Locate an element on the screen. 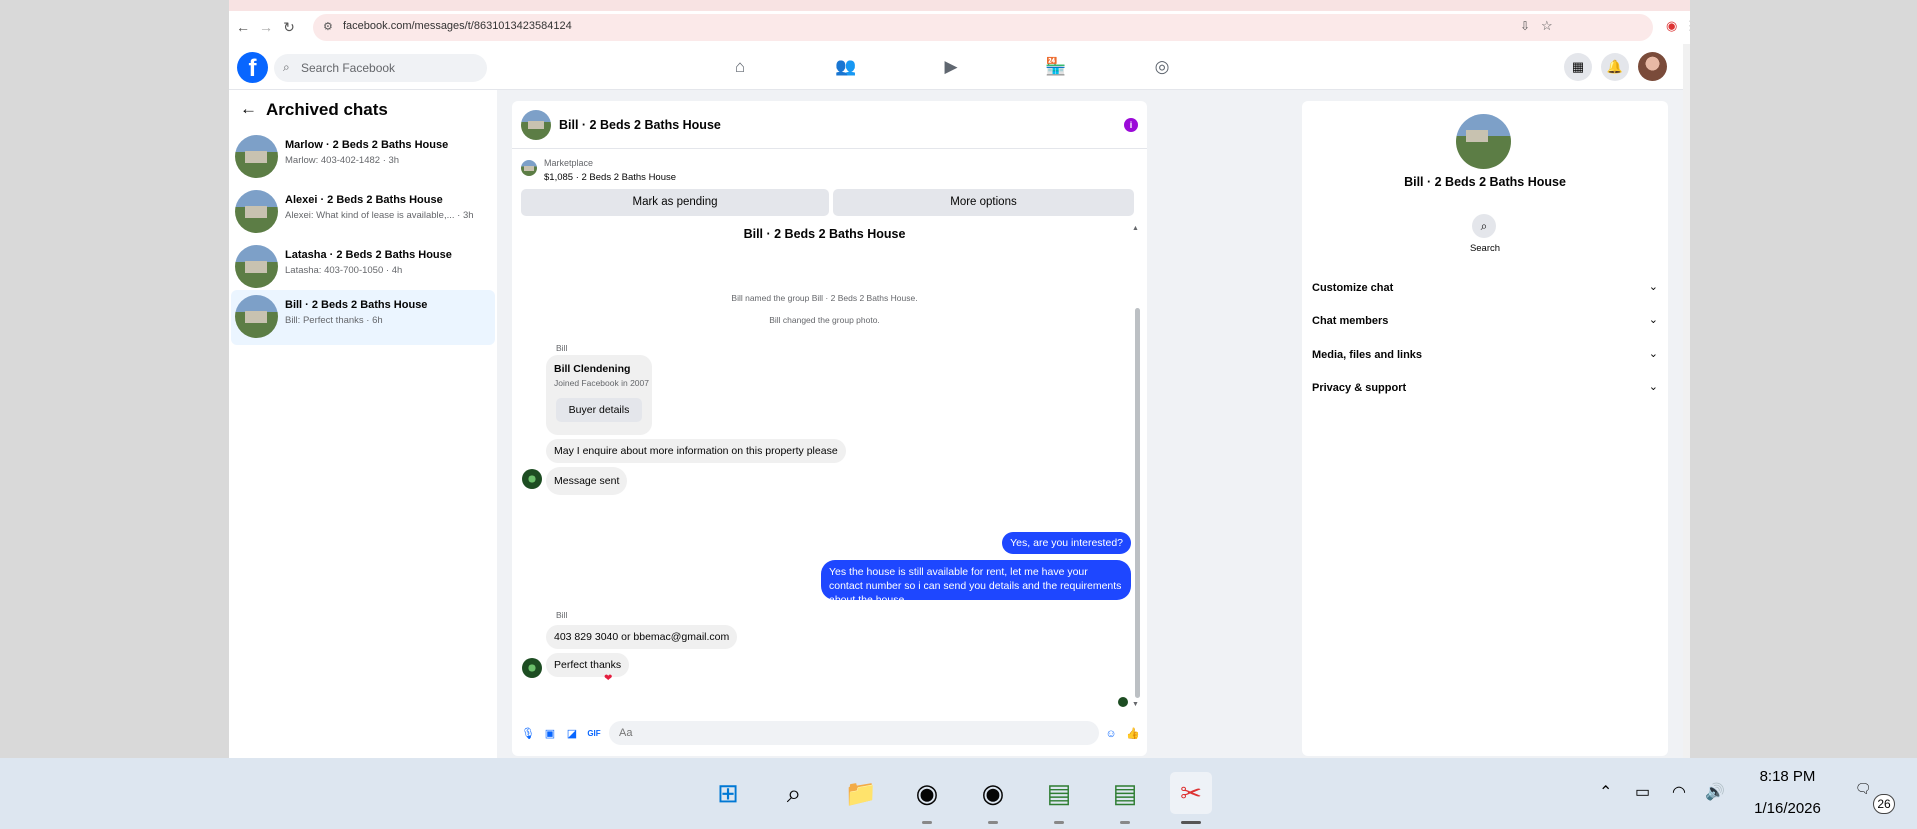  chrome-profile-icon: ◉ is located at coordinates (993, 793).